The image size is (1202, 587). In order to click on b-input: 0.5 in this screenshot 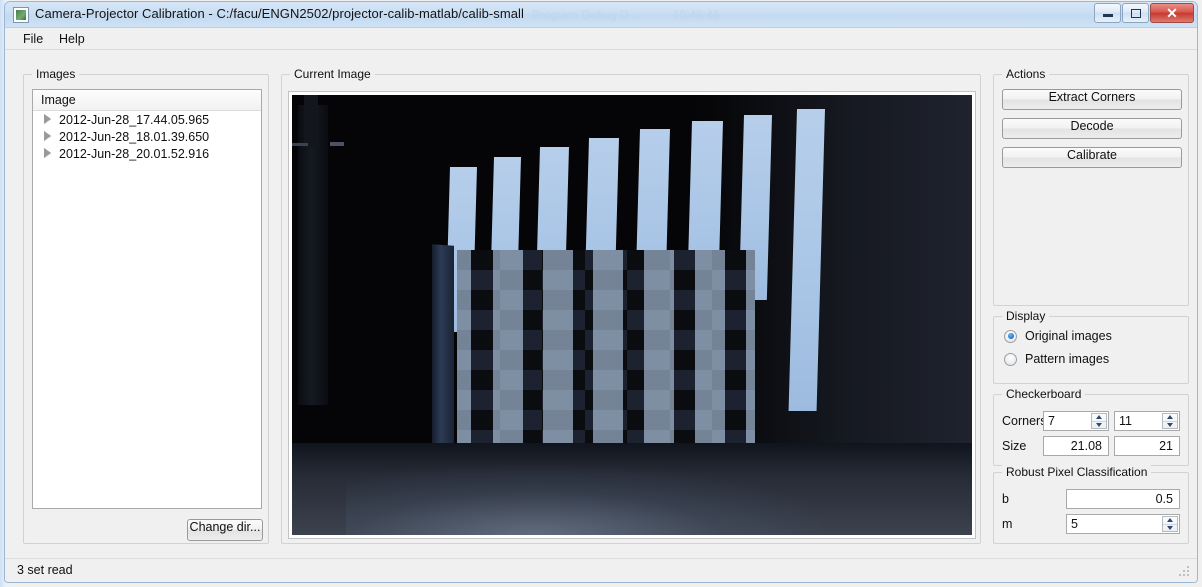, I will do `click(1123, 499)`.